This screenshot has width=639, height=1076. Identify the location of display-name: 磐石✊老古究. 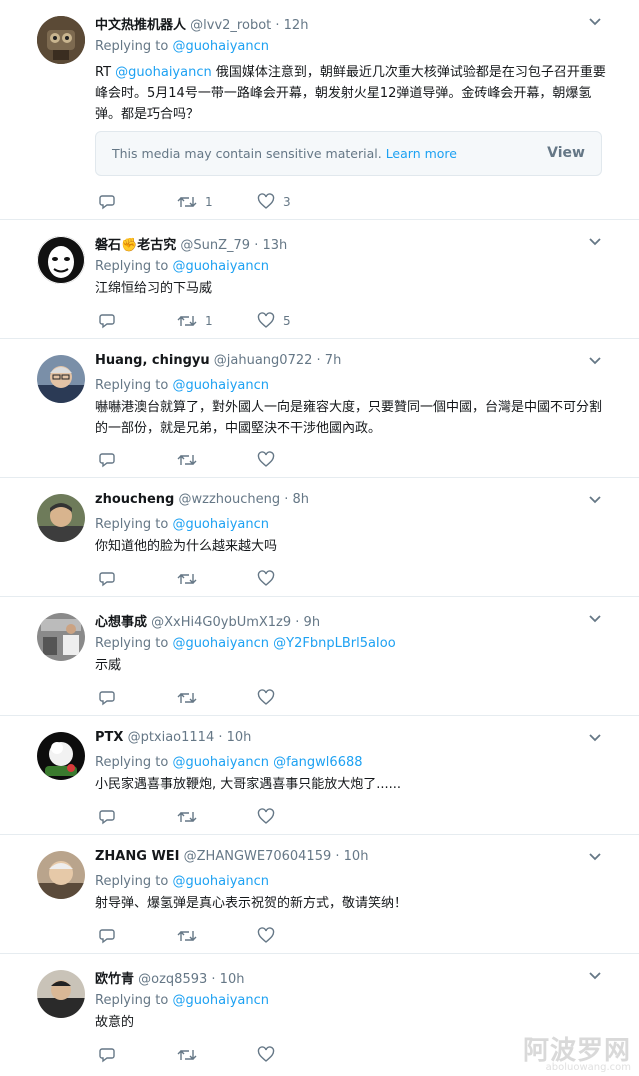
(135, 245).